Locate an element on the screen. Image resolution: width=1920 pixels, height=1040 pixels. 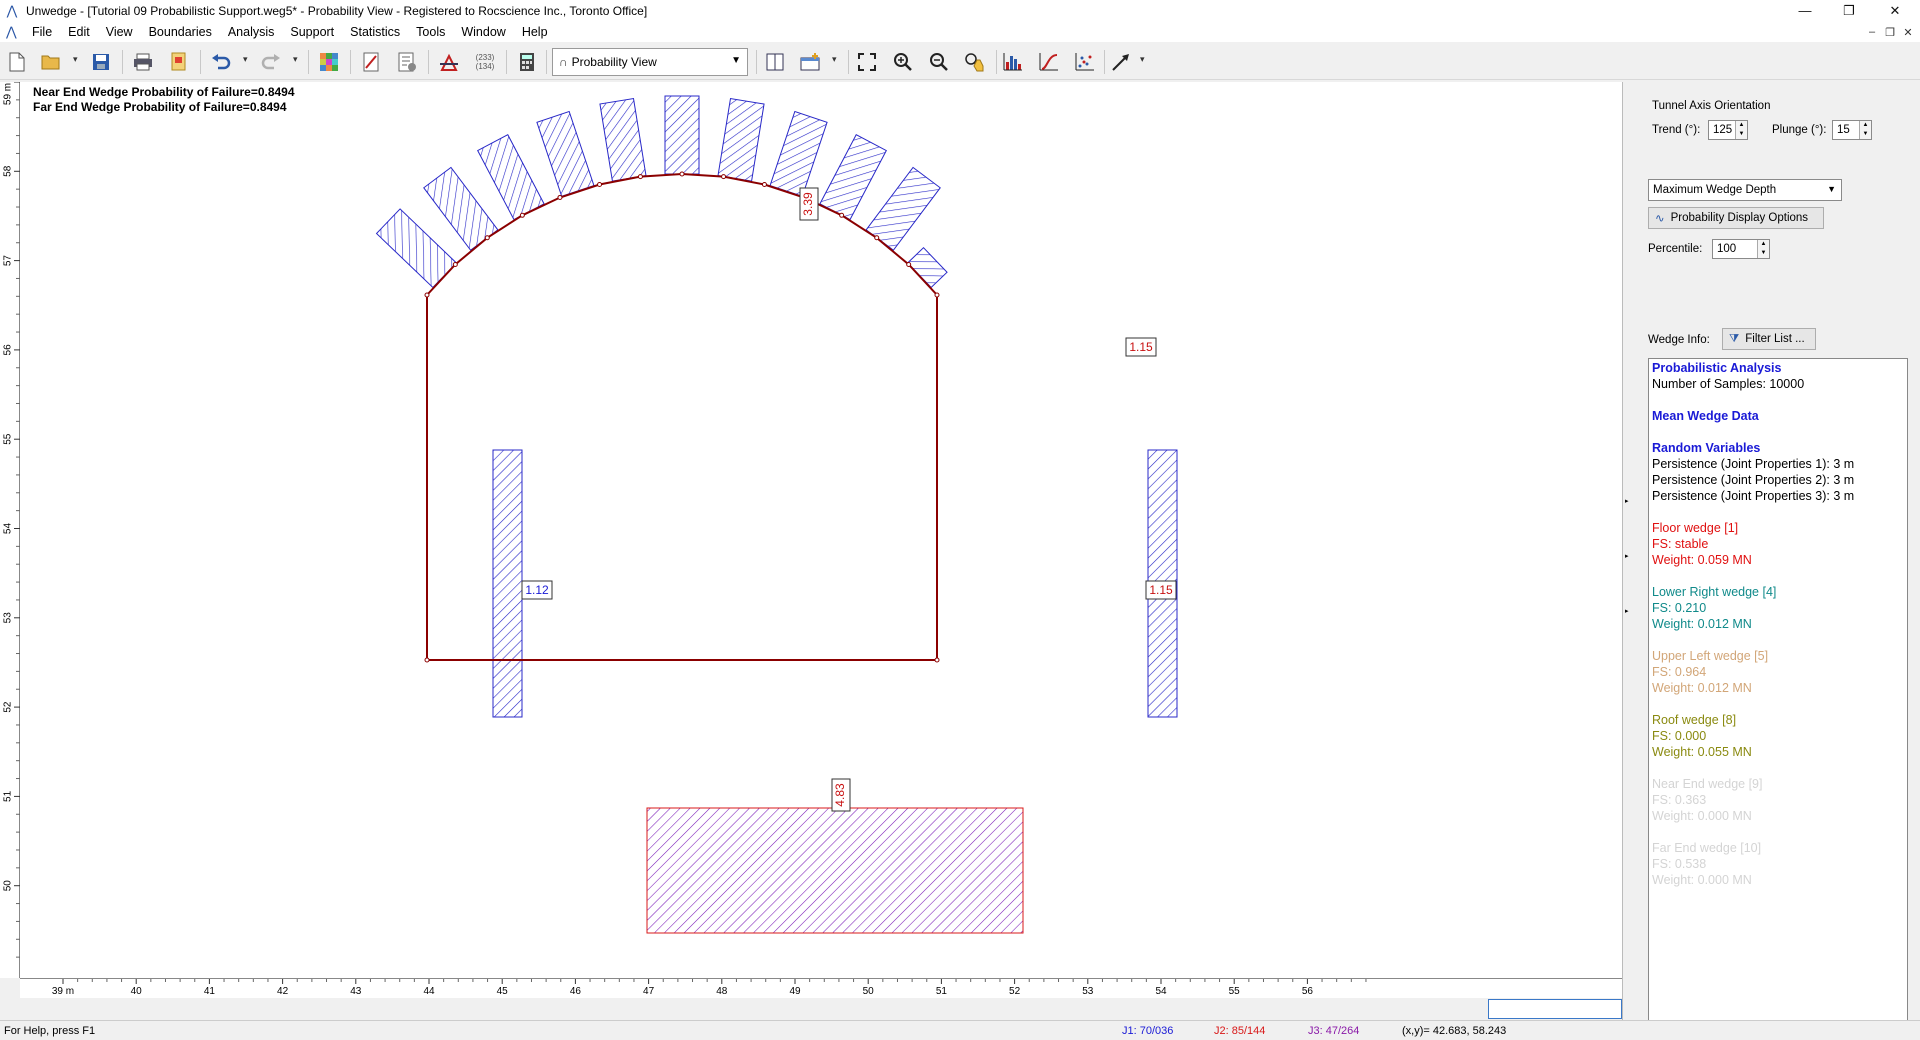
restore-button: ❐ is located at coordinates (1849, 11).